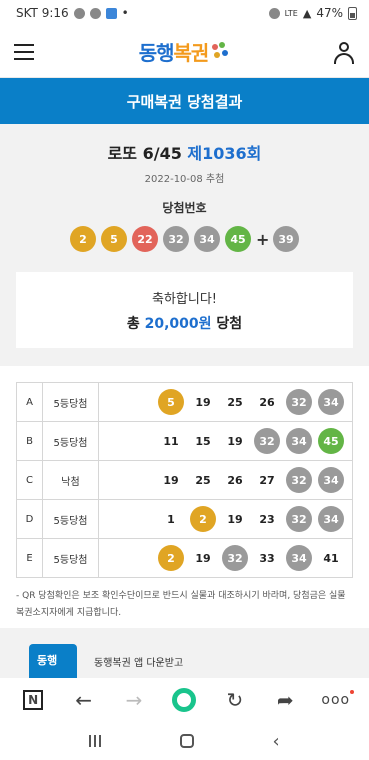  Describe the element at coordinates (171, 402) in the screenshot. I see `matched-number-ball: 5` at that location.